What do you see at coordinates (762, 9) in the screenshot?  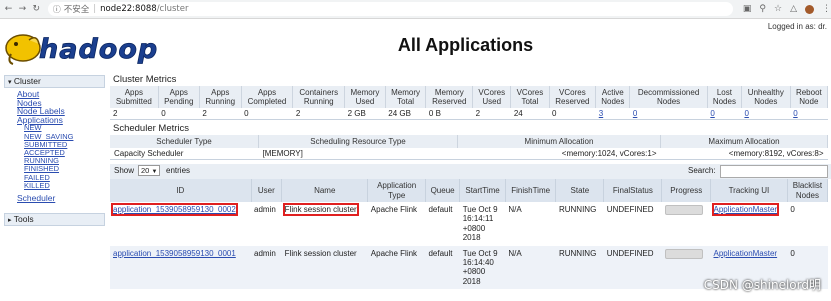 I see `zoom-icon: ⚲` at bounding box center [762, 9].